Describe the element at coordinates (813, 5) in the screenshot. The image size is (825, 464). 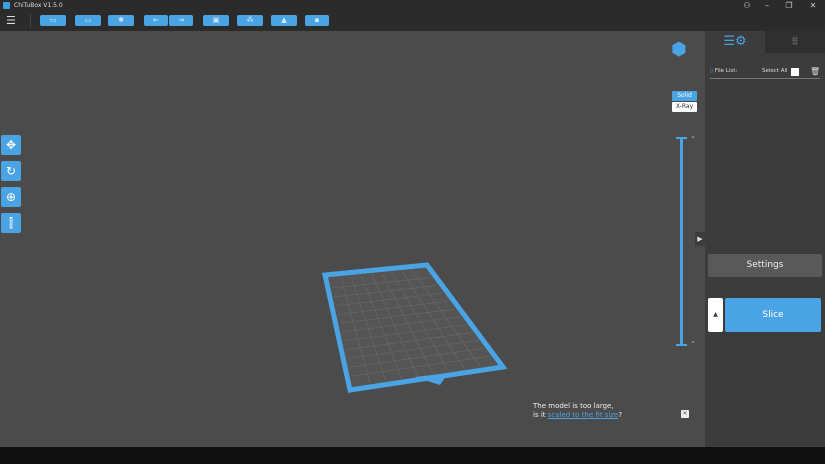
I see `close-window-button: ✕` at that location.